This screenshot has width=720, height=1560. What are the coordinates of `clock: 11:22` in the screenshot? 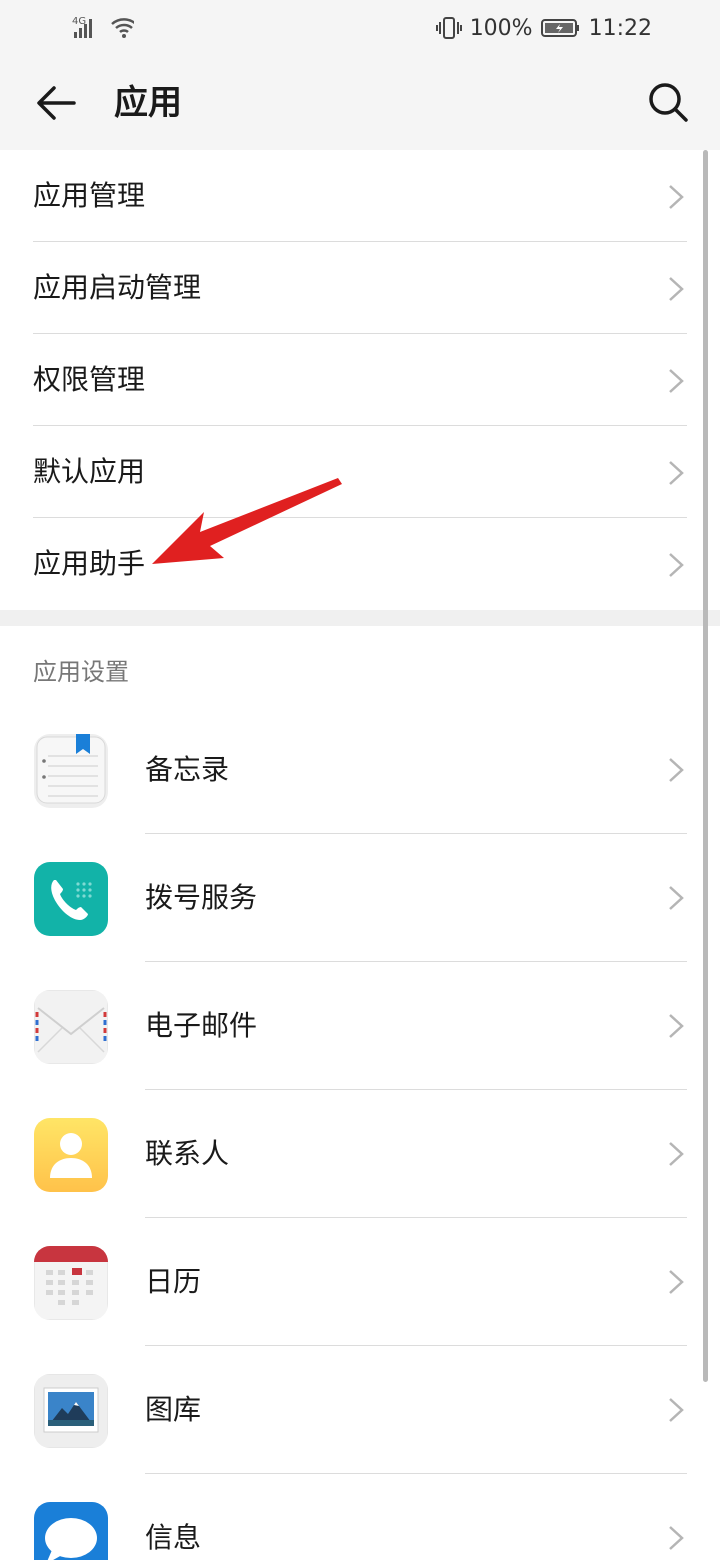 It's located at (620, 28).